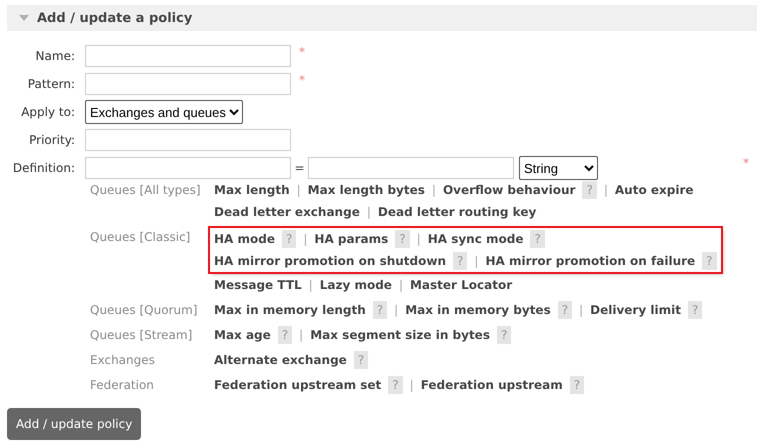  Describe the element at coordinates (143, 310) in the screenshot. I see `group-label: Queues [Quorum]` at that location.